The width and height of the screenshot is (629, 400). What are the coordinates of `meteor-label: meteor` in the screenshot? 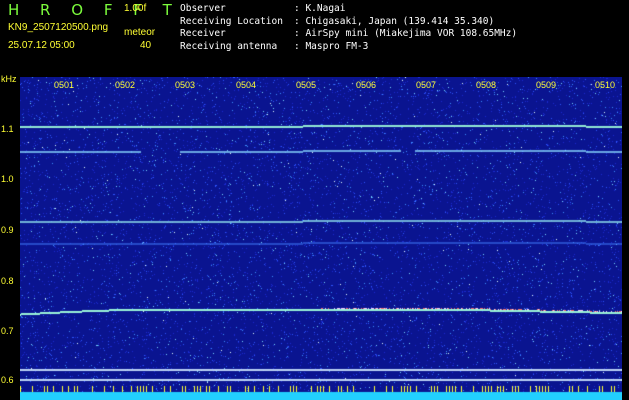 It's located at (140, 32).